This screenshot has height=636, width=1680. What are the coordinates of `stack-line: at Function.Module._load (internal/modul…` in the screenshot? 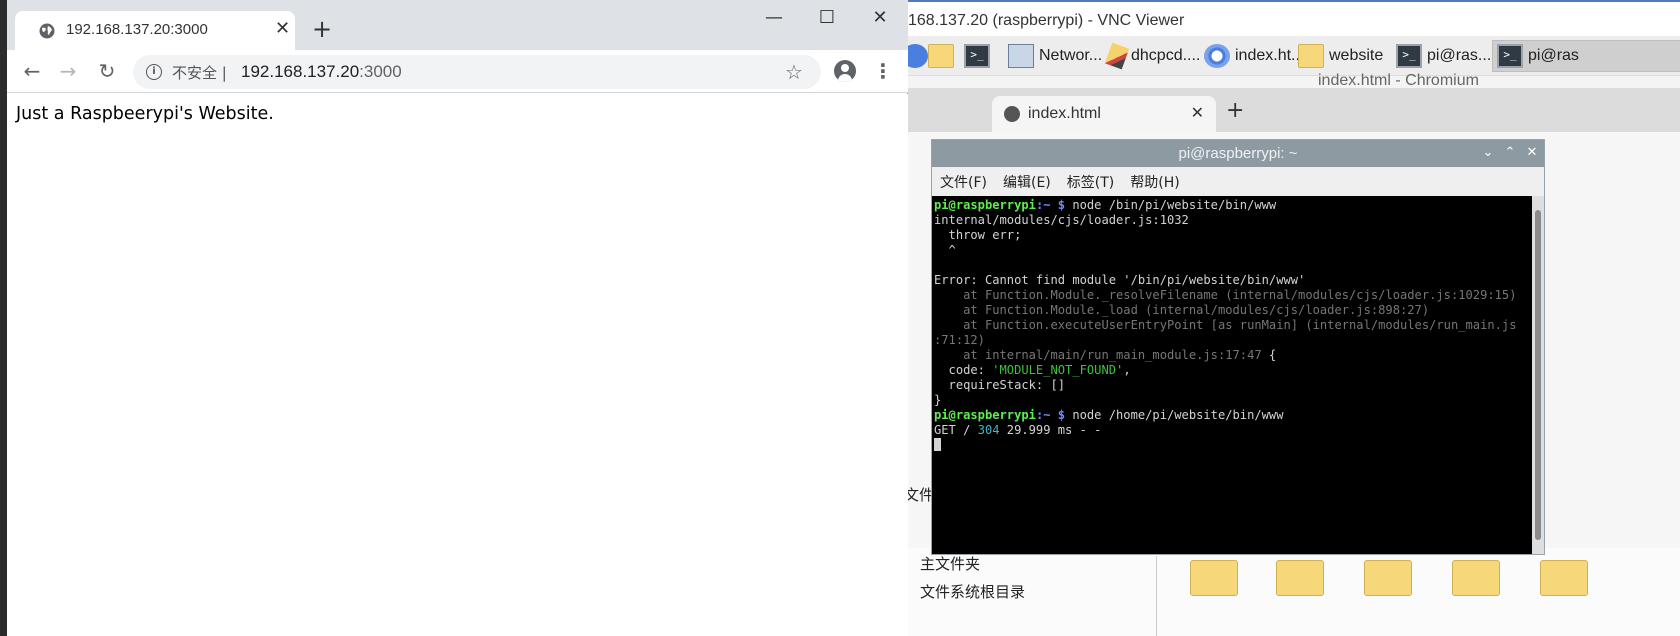 It's located at (1182, 310).